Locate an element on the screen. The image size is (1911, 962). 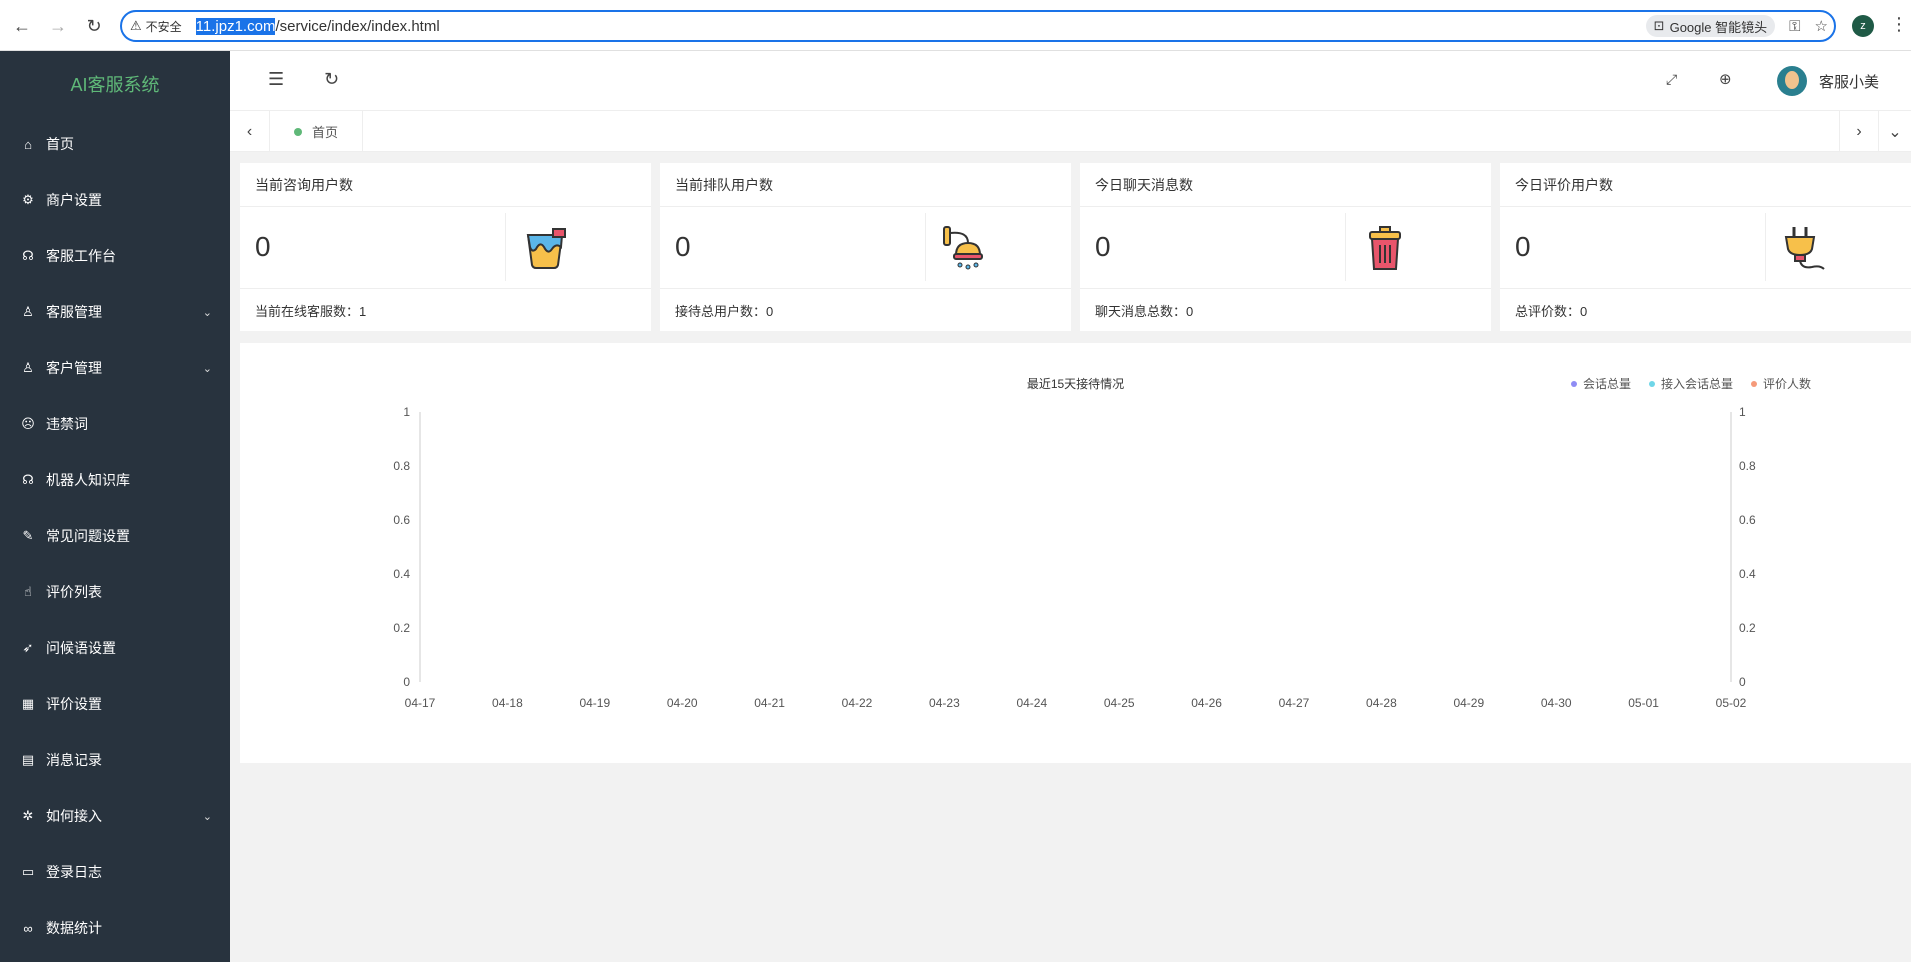
plug-icon is located at coordinates (1804, 248).